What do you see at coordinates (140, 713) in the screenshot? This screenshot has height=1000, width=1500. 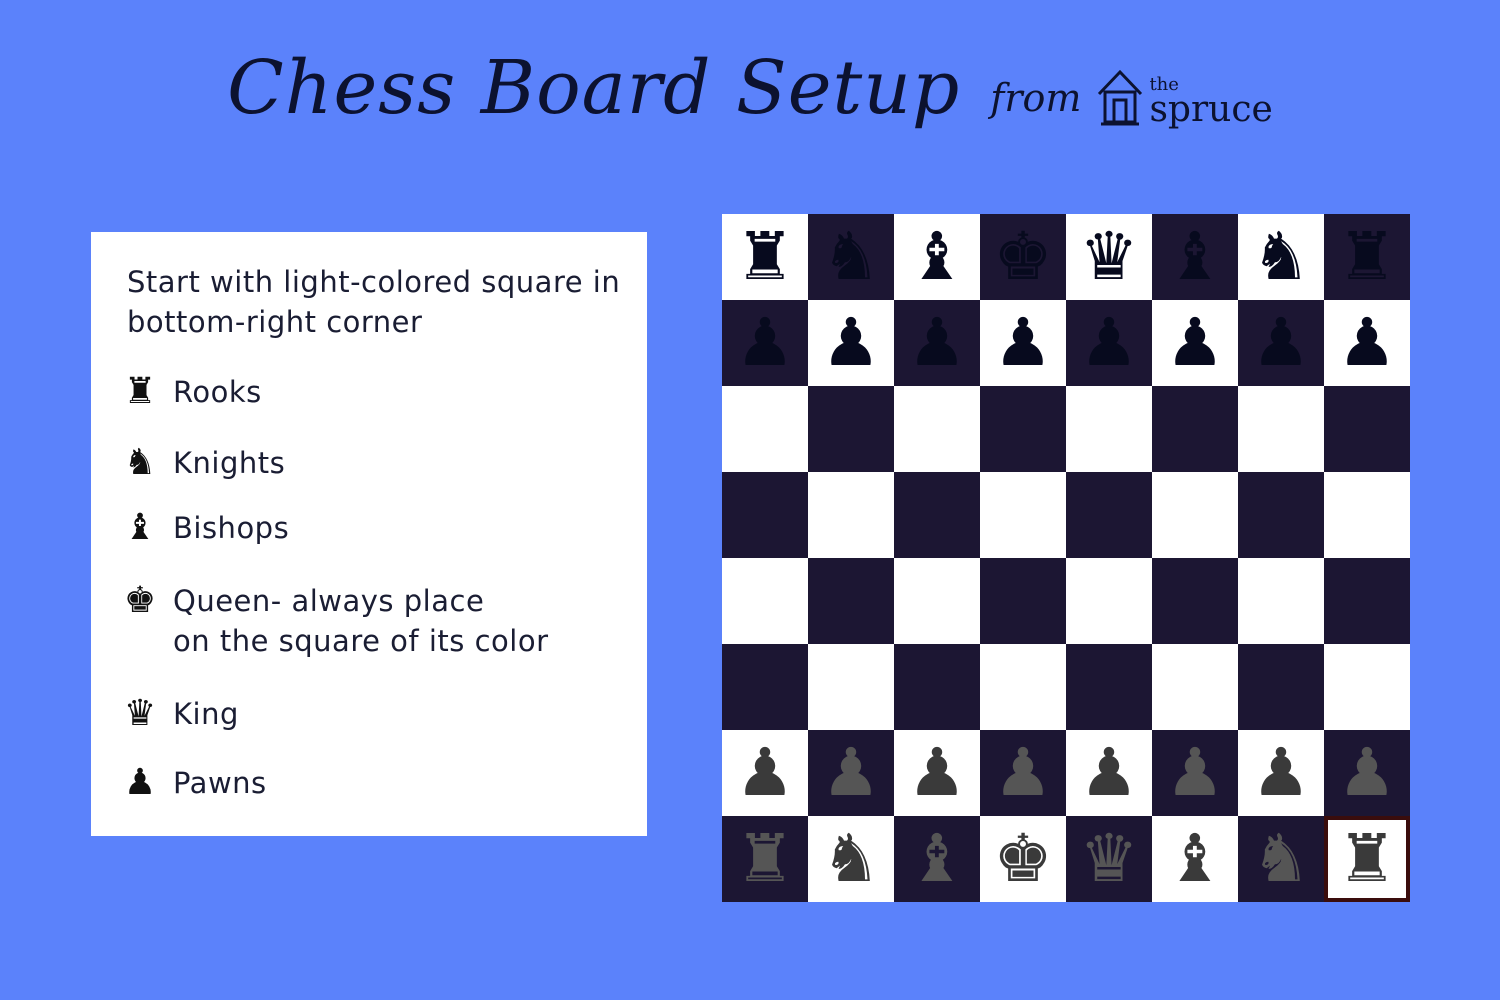 I see `king-icon: ♛` at bounding box center [140, 713].